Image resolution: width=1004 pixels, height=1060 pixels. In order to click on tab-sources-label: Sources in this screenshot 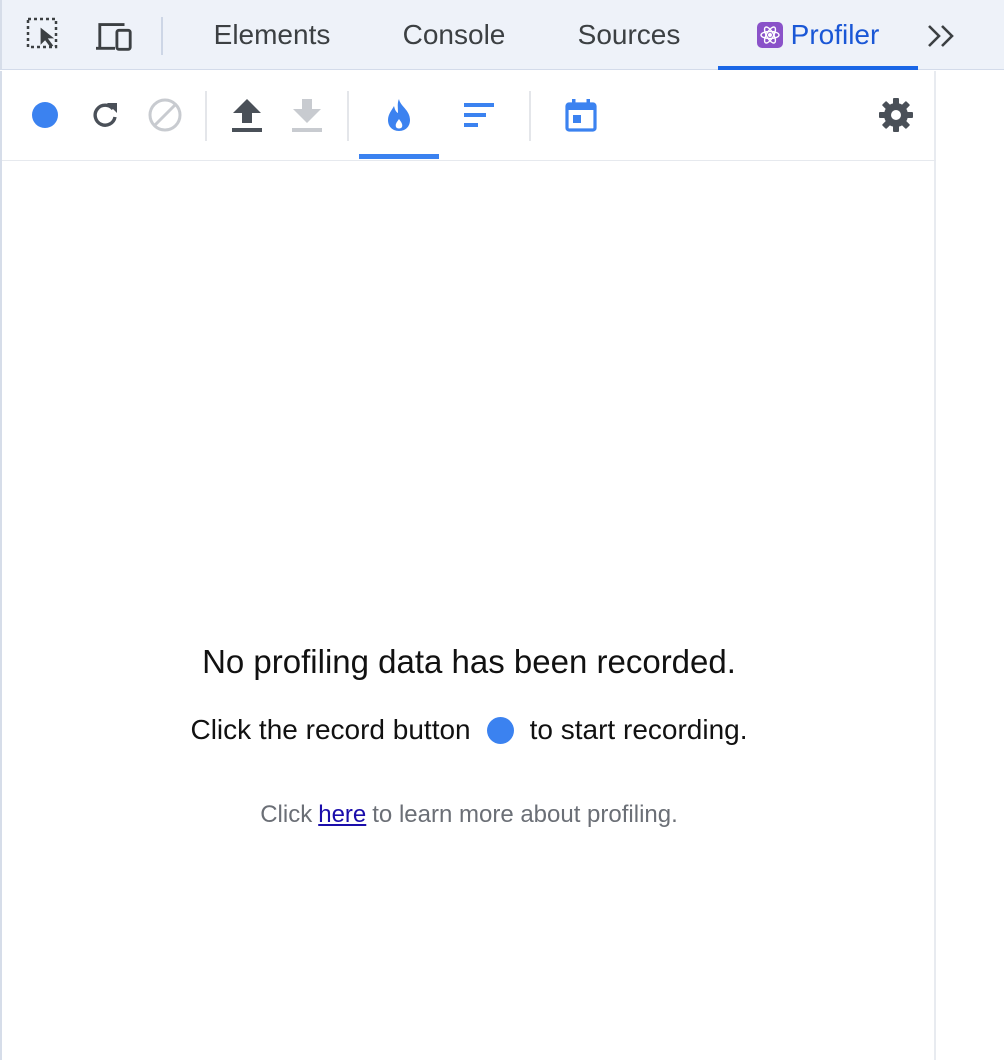, I will do `click(629, 34)`.